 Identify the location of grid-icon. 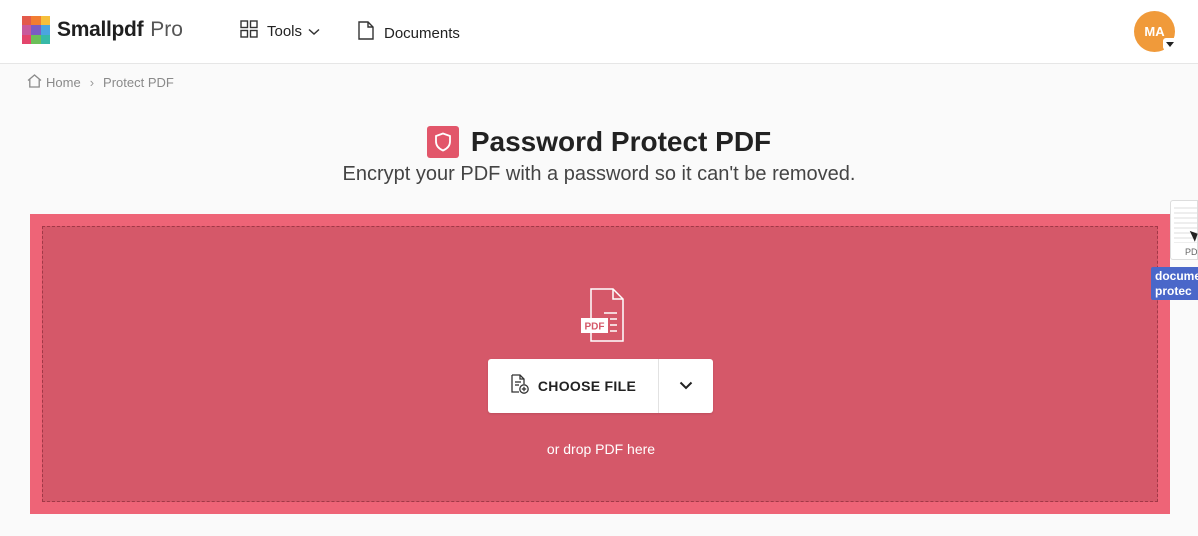
(249, 31).